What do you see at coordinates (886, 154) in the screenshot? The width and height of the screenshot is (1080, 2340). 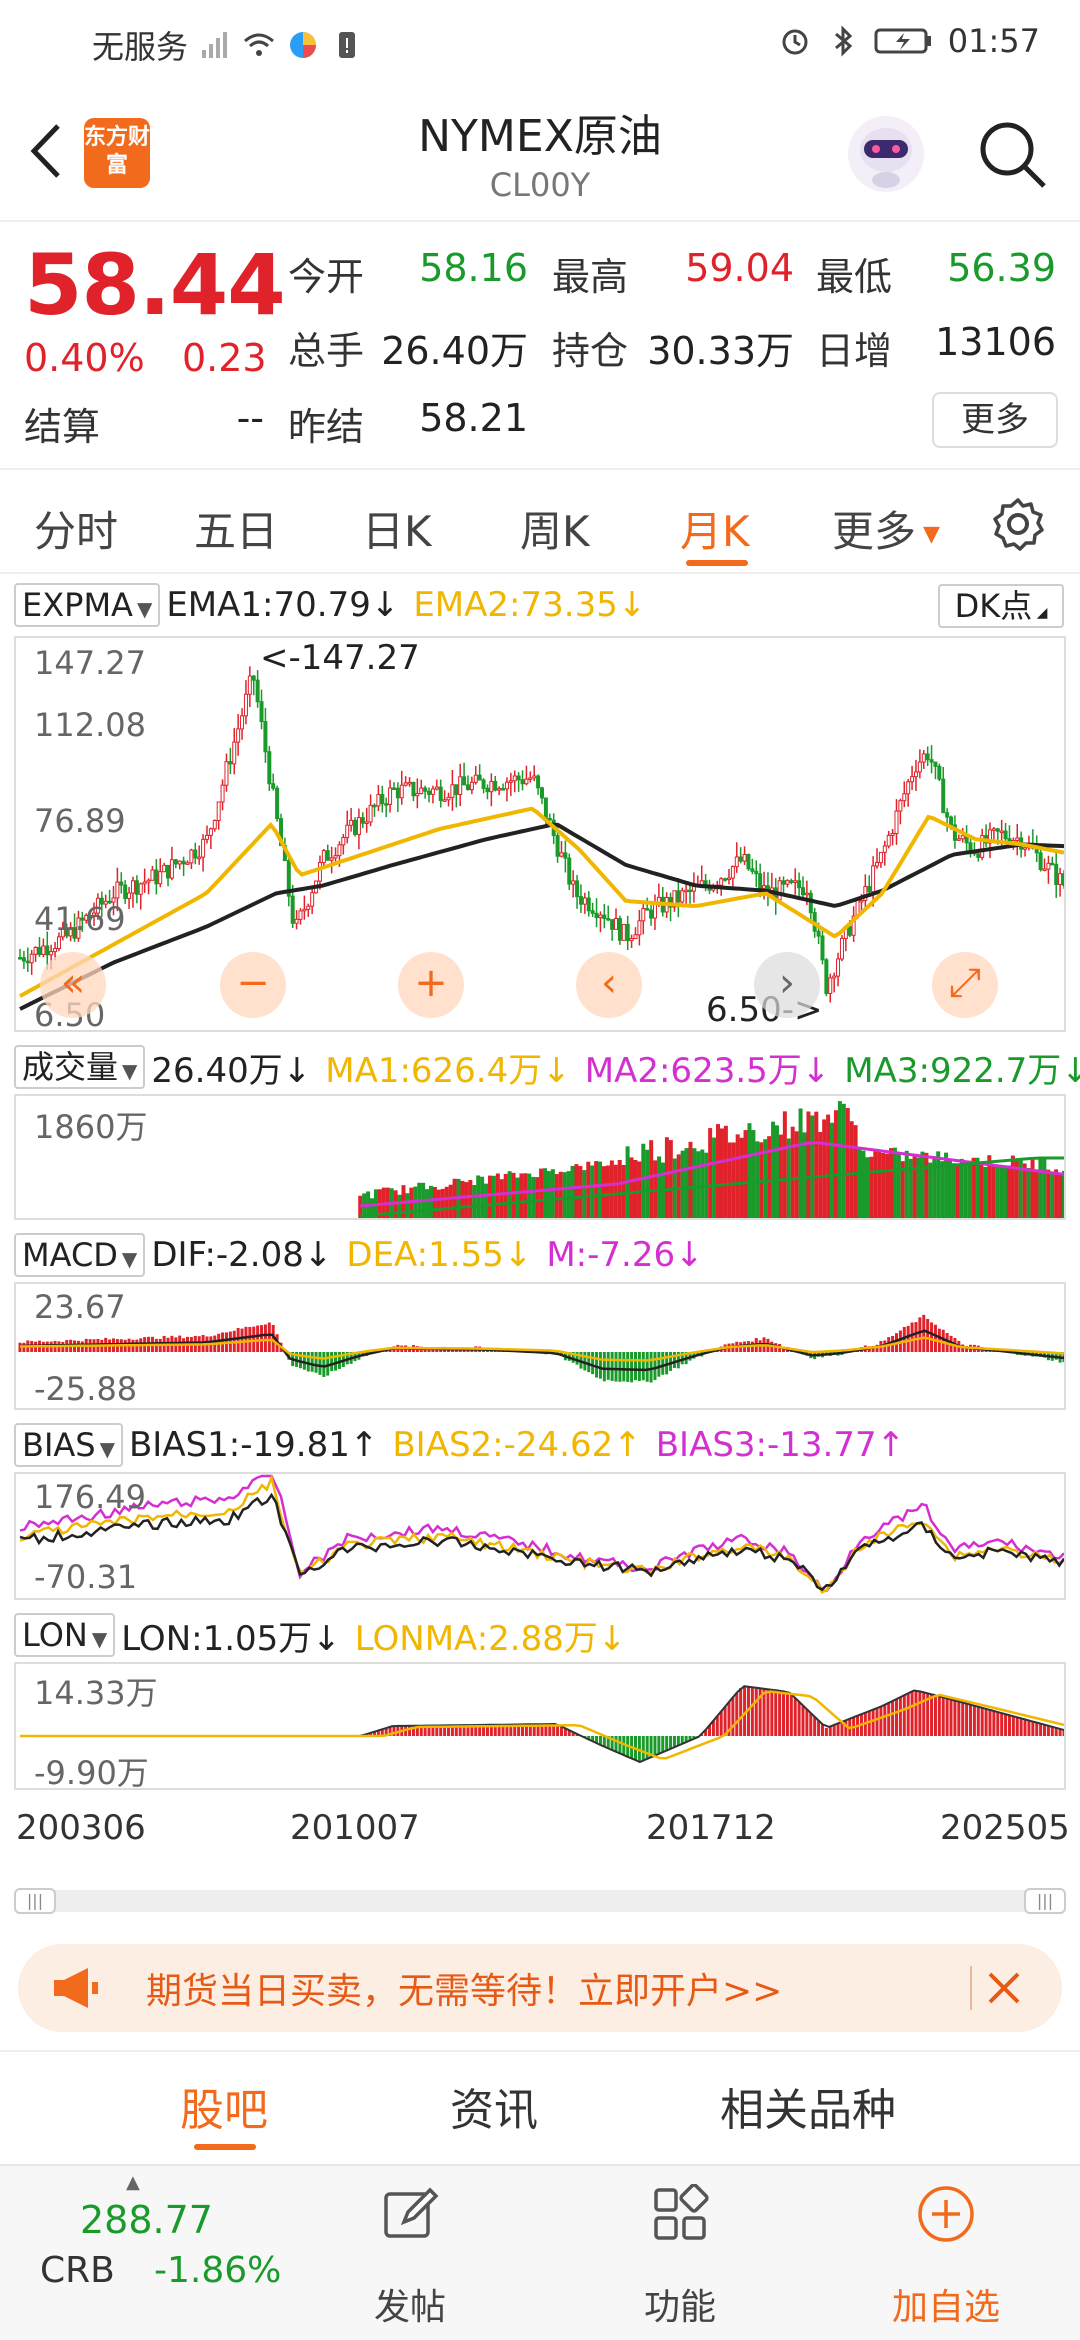 I see `assistant-robot-icon` at bounding box center [886, 154].